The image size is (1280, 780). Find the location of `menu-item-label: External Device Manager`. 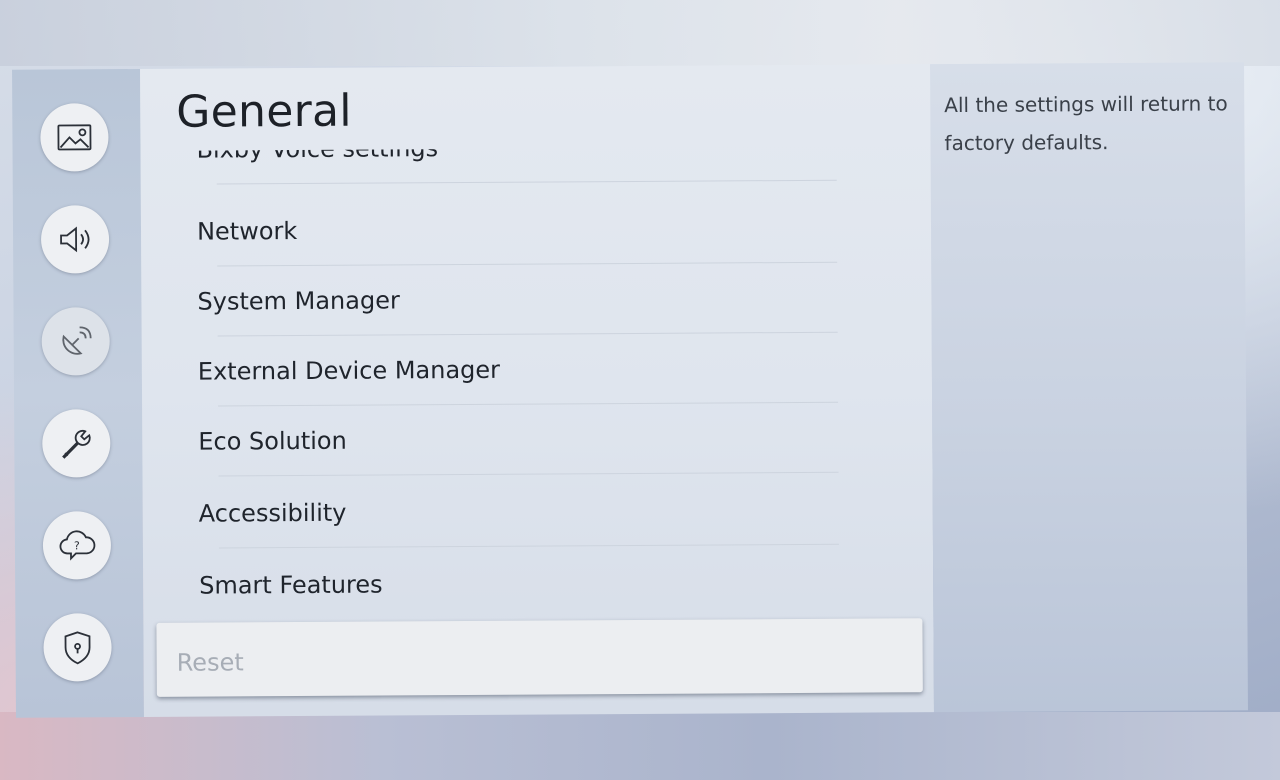

menu-item-label: External Device Manager is located at coordinates (349, 370).